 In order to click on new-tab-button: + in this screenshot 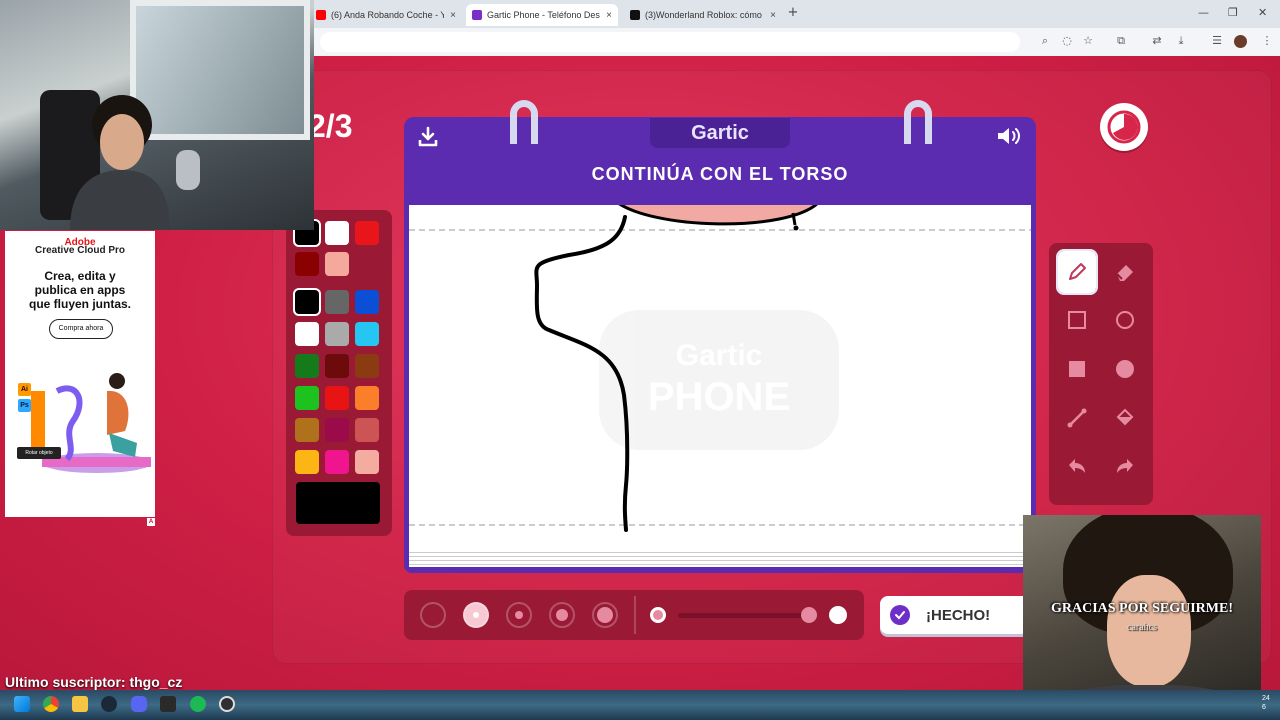, I will do `click(793, 13)`.